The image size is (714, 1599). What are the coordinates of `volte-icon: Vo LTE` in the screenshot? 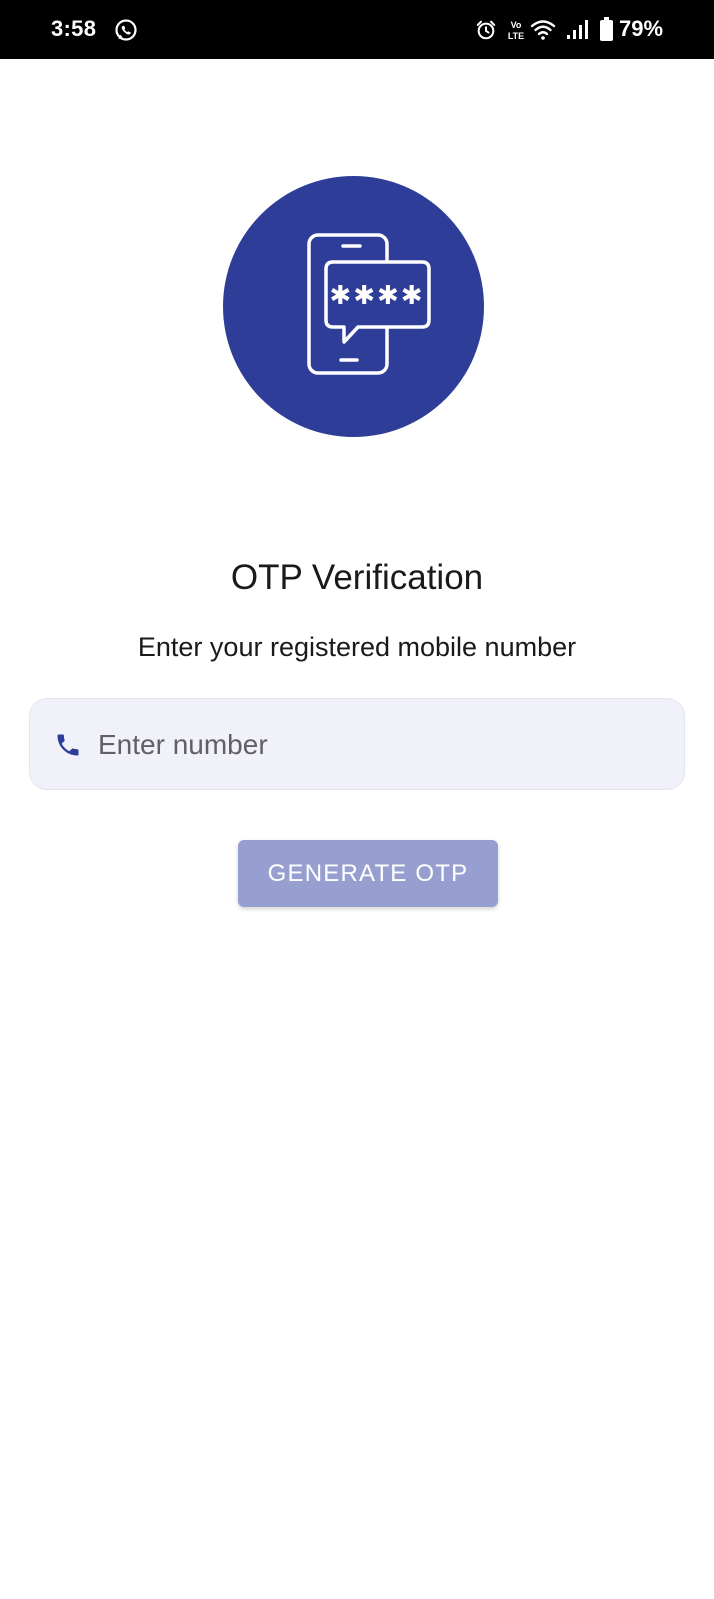 It's located at (516, 30).